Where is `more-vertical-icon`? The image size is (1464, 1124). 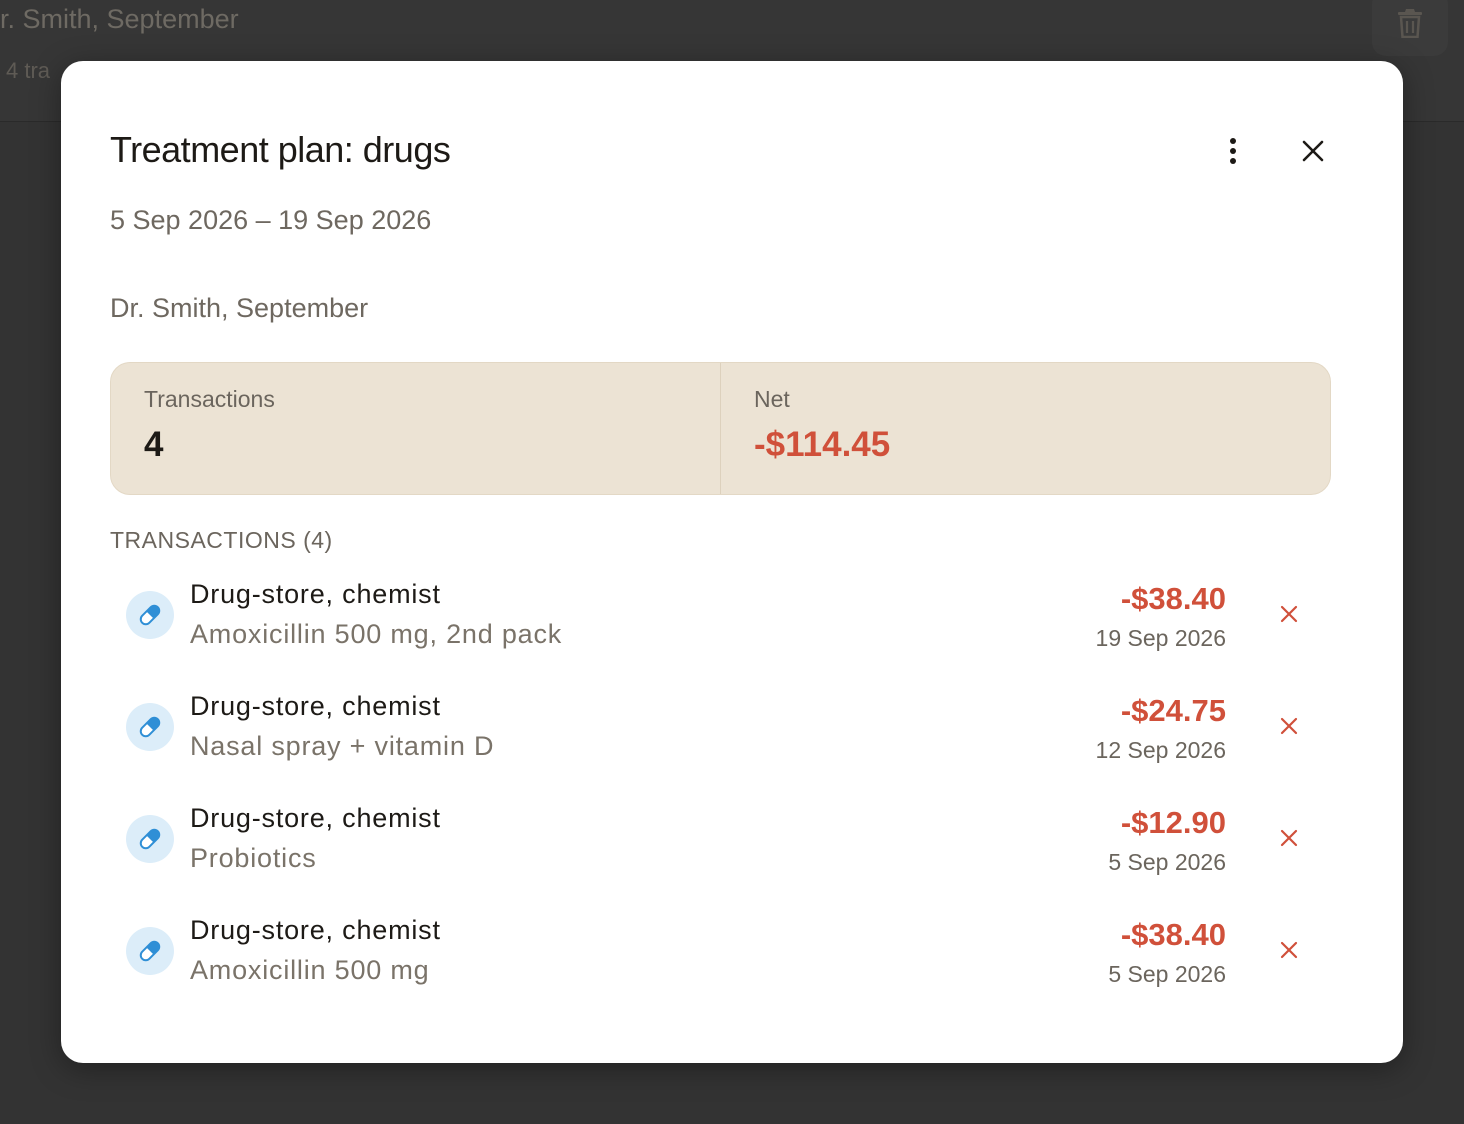
more-vertical-icon is located at coordinates (1233, 151).